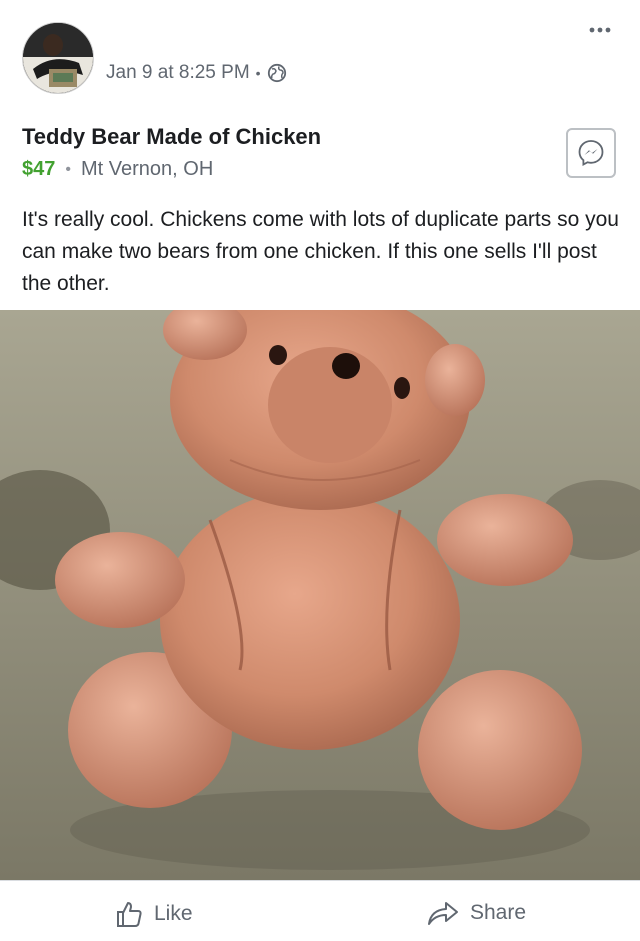 The width and height of the screenshot is (640, 941). I want to click on post-actions-bar: Like Share, so click(320, 910).